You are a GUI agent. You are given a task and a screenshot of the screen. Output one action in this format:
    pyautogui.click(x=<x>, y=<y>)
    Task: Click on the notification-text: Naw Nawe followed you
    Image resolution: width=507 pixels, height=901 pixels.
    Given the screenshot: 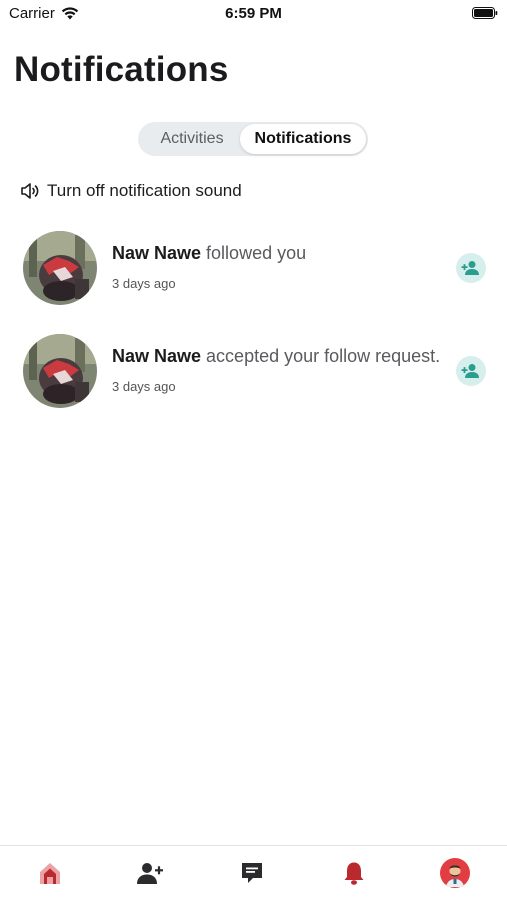 What is the action you would take?
    pyautogui.click(x=209, y=253)
    